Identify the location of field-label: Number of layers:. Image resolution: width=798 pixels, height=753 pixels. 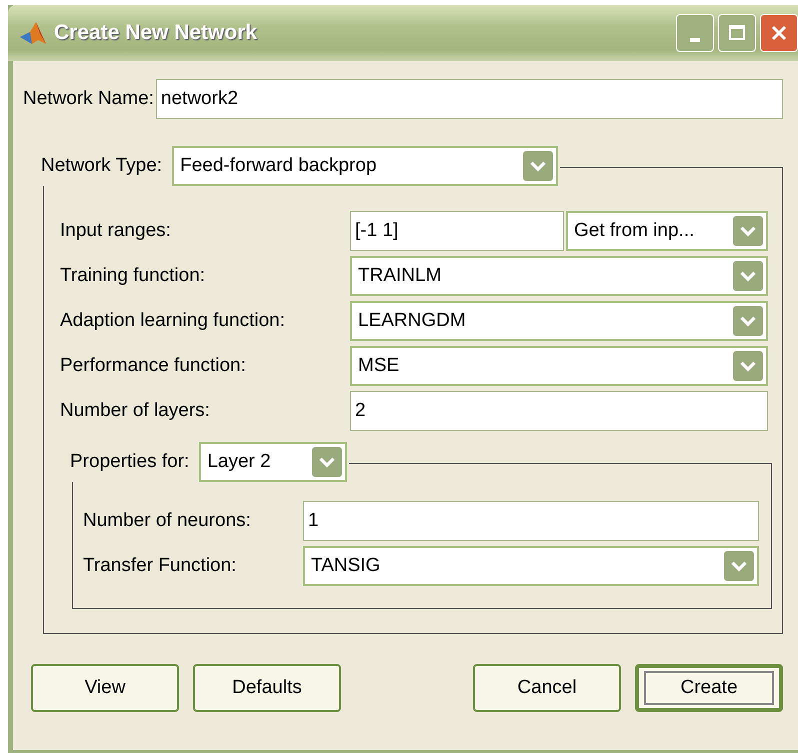
(135, 411).